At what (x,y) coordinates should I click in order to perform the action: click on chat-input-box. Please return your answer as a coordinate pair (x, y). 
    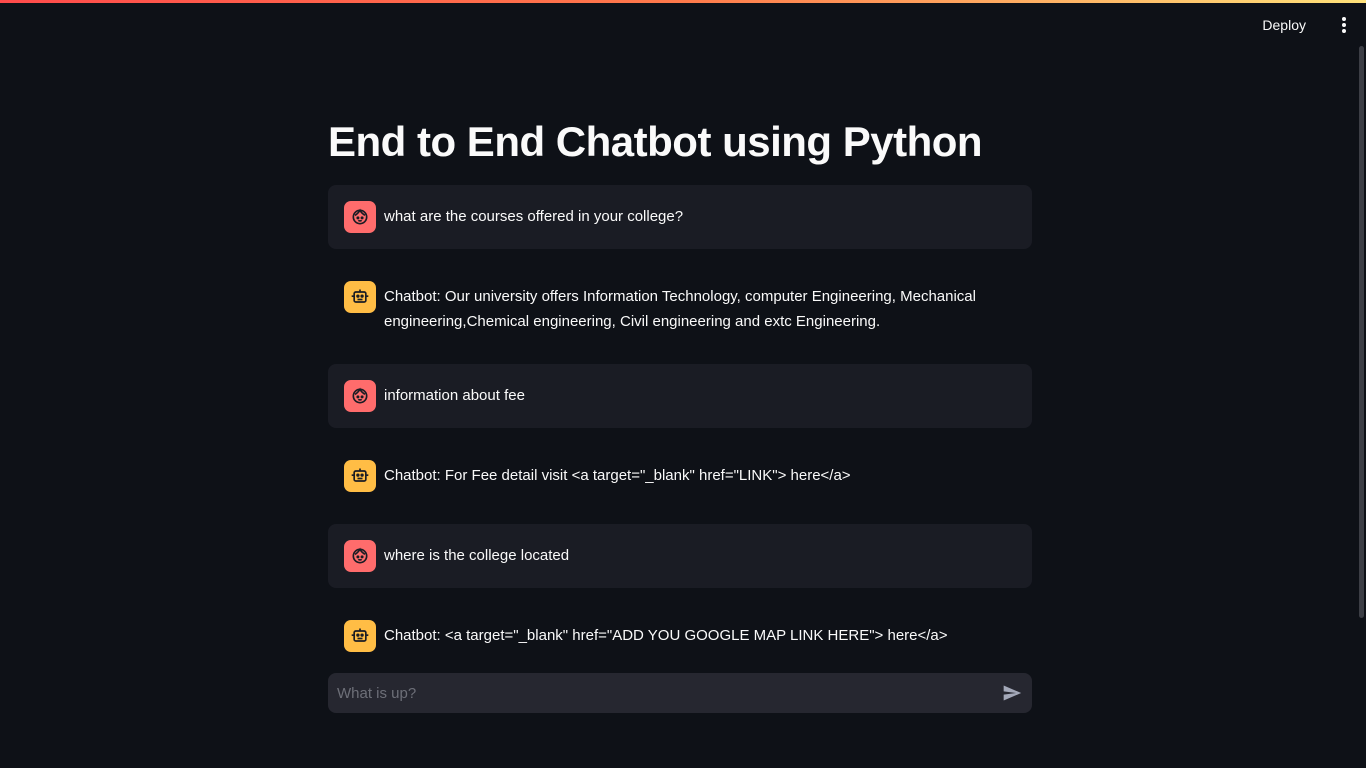
    Looking at the image, I should click on (680, 693).